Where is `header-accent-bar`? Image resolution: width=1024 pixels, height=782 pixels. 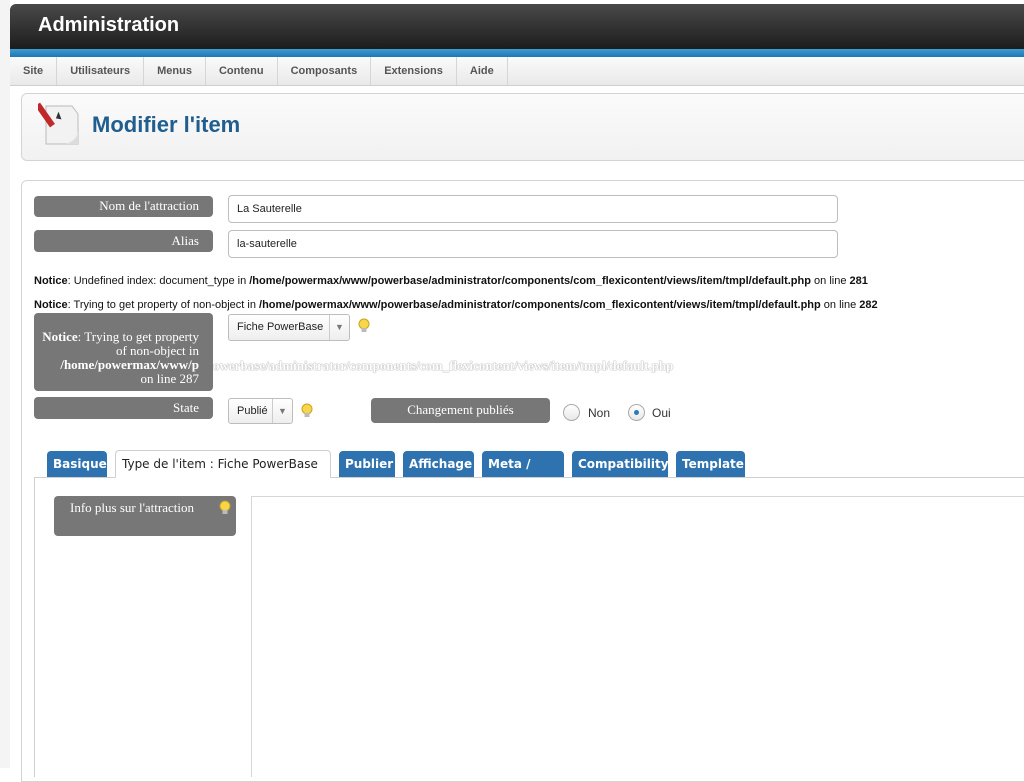
header-accent-bar is located at coordinates (517, 53).